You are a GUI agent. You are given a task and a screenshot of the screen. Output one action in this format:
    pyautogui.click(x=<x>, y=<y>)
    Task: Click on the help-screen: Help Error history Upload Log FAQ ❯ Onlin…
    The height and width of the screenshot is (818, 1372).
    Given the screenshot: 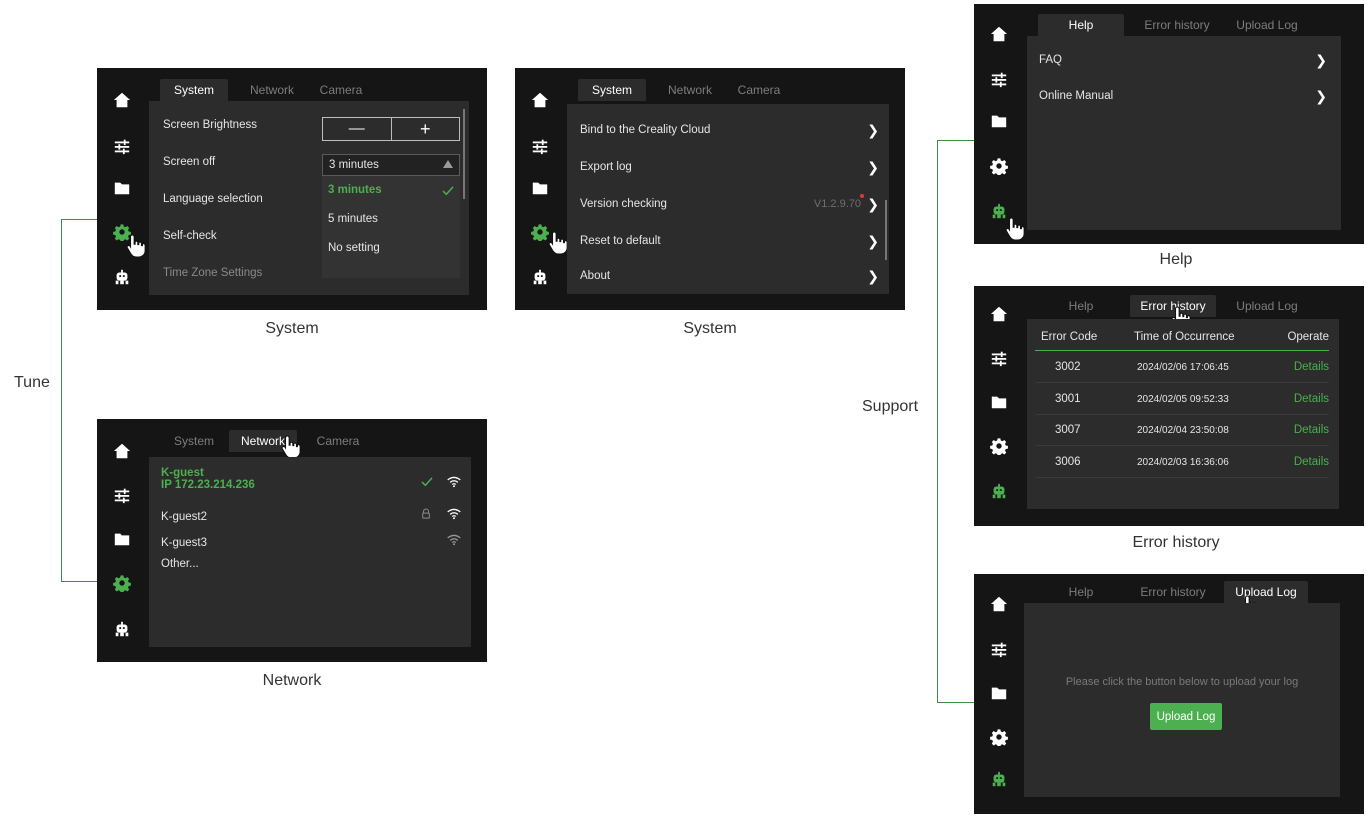 What is the action you would take?
    pyautogui.click(x=1169, y=124)
    